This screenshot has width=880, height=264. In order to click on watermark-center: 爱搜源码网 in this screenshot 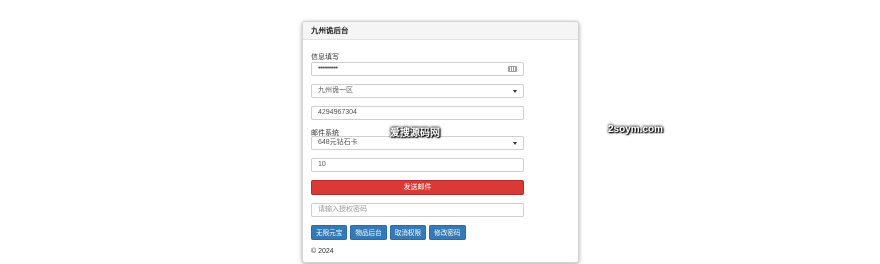, I will do `click(415, 133)`.